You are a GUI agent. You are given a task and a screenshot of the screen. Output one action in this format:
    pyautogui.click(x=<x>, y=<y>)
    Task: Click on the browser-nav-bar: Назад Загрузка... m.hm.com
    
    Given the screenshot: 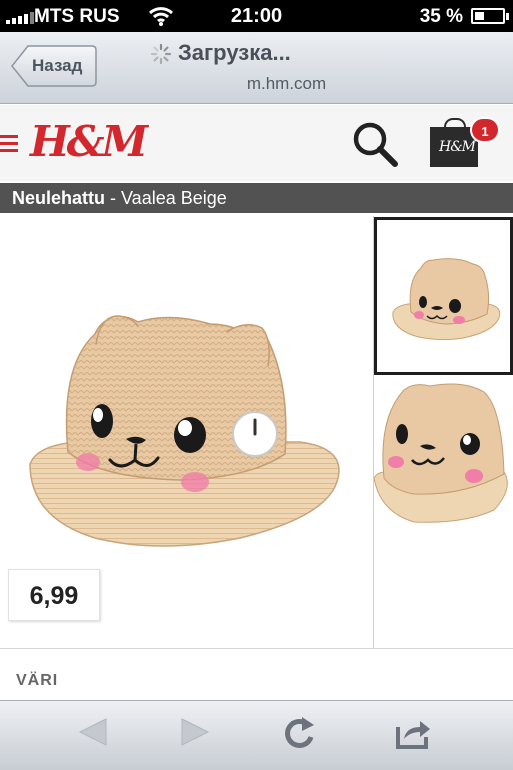 What is the action you would take?
    pyautogui.click(x=256, y=68)
    